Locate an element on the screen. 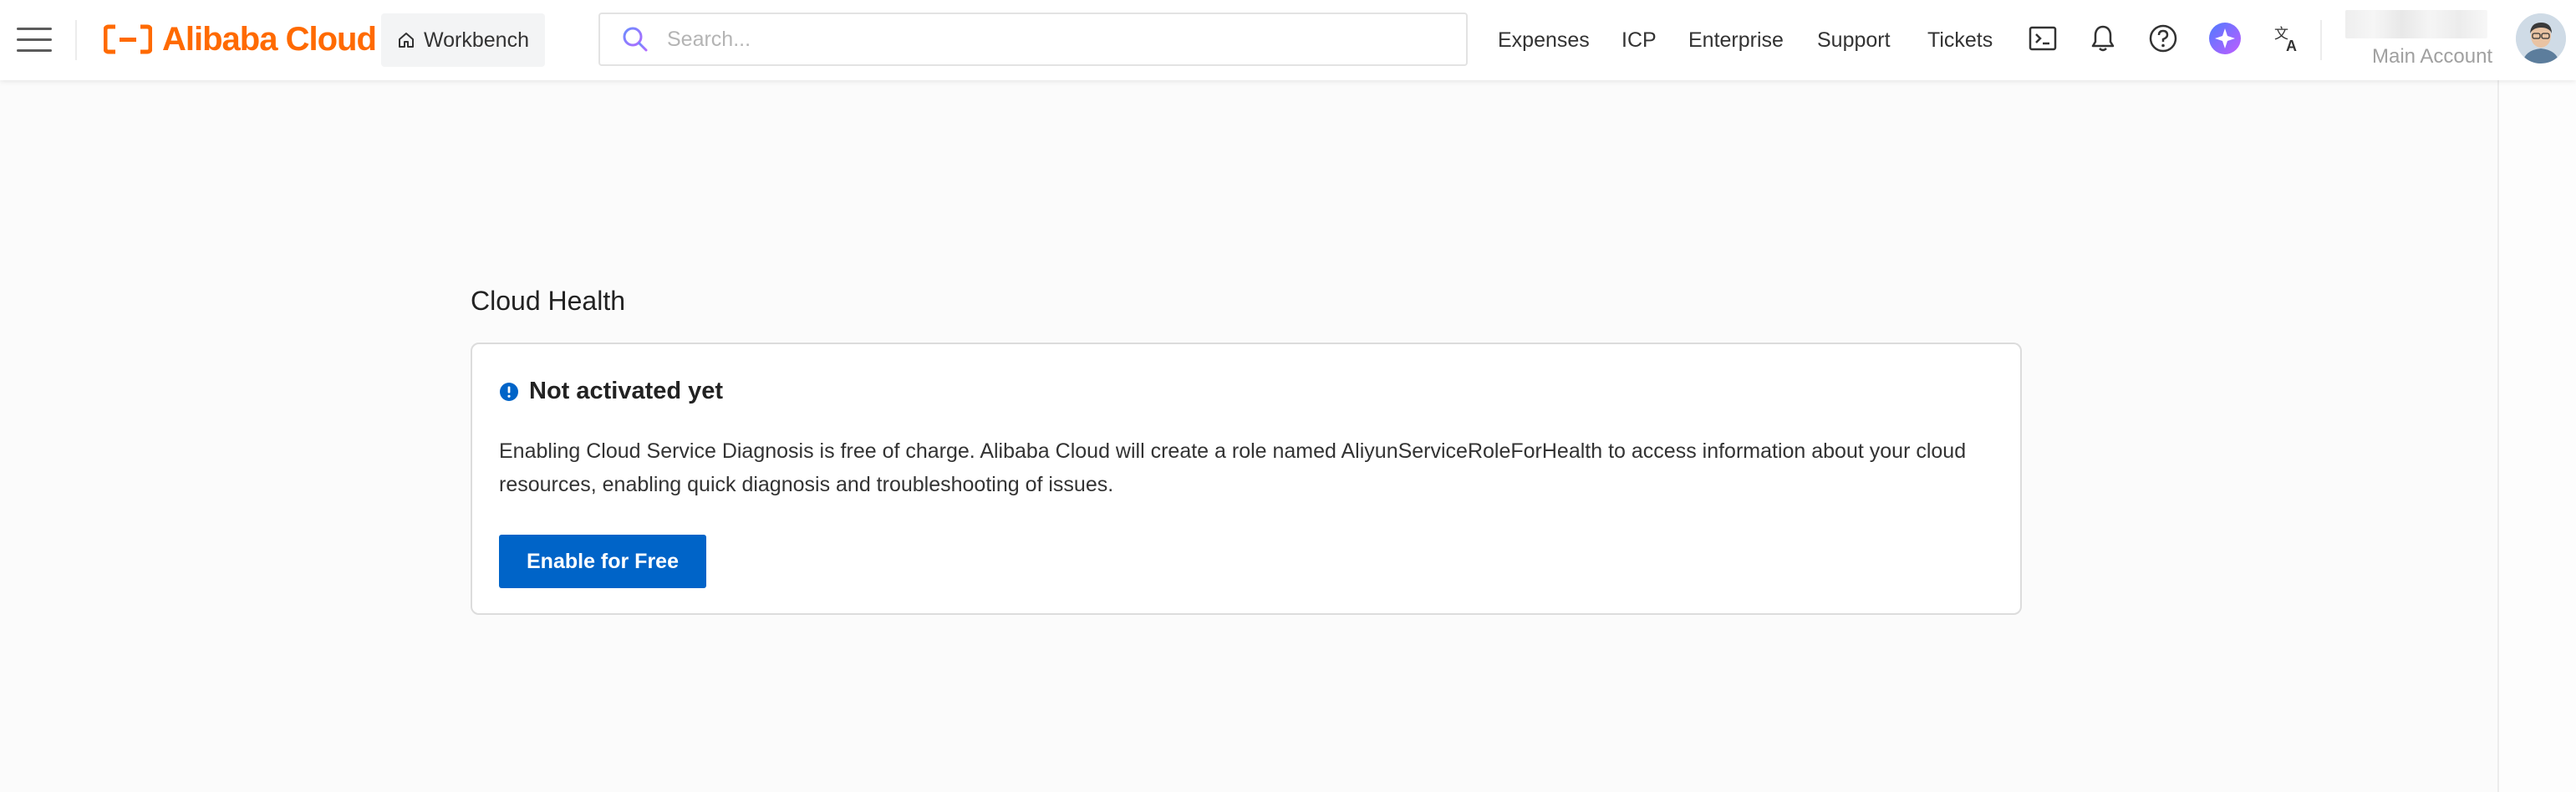  enable-for-free-button: Enable for Free is located at coordinates (602, 561).